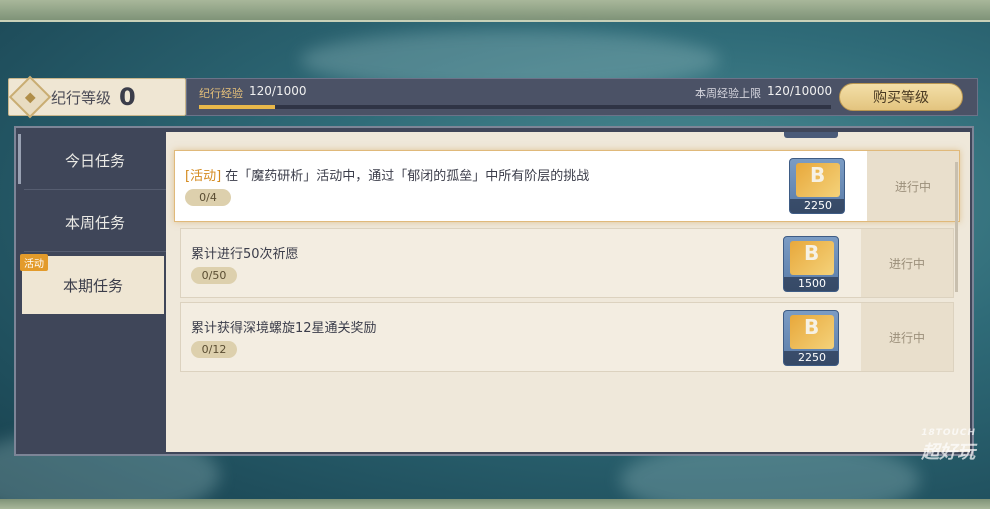 The width and height of the screenshot is (990, 509). I want to click on event-badge: 活动, so click(34, 262).